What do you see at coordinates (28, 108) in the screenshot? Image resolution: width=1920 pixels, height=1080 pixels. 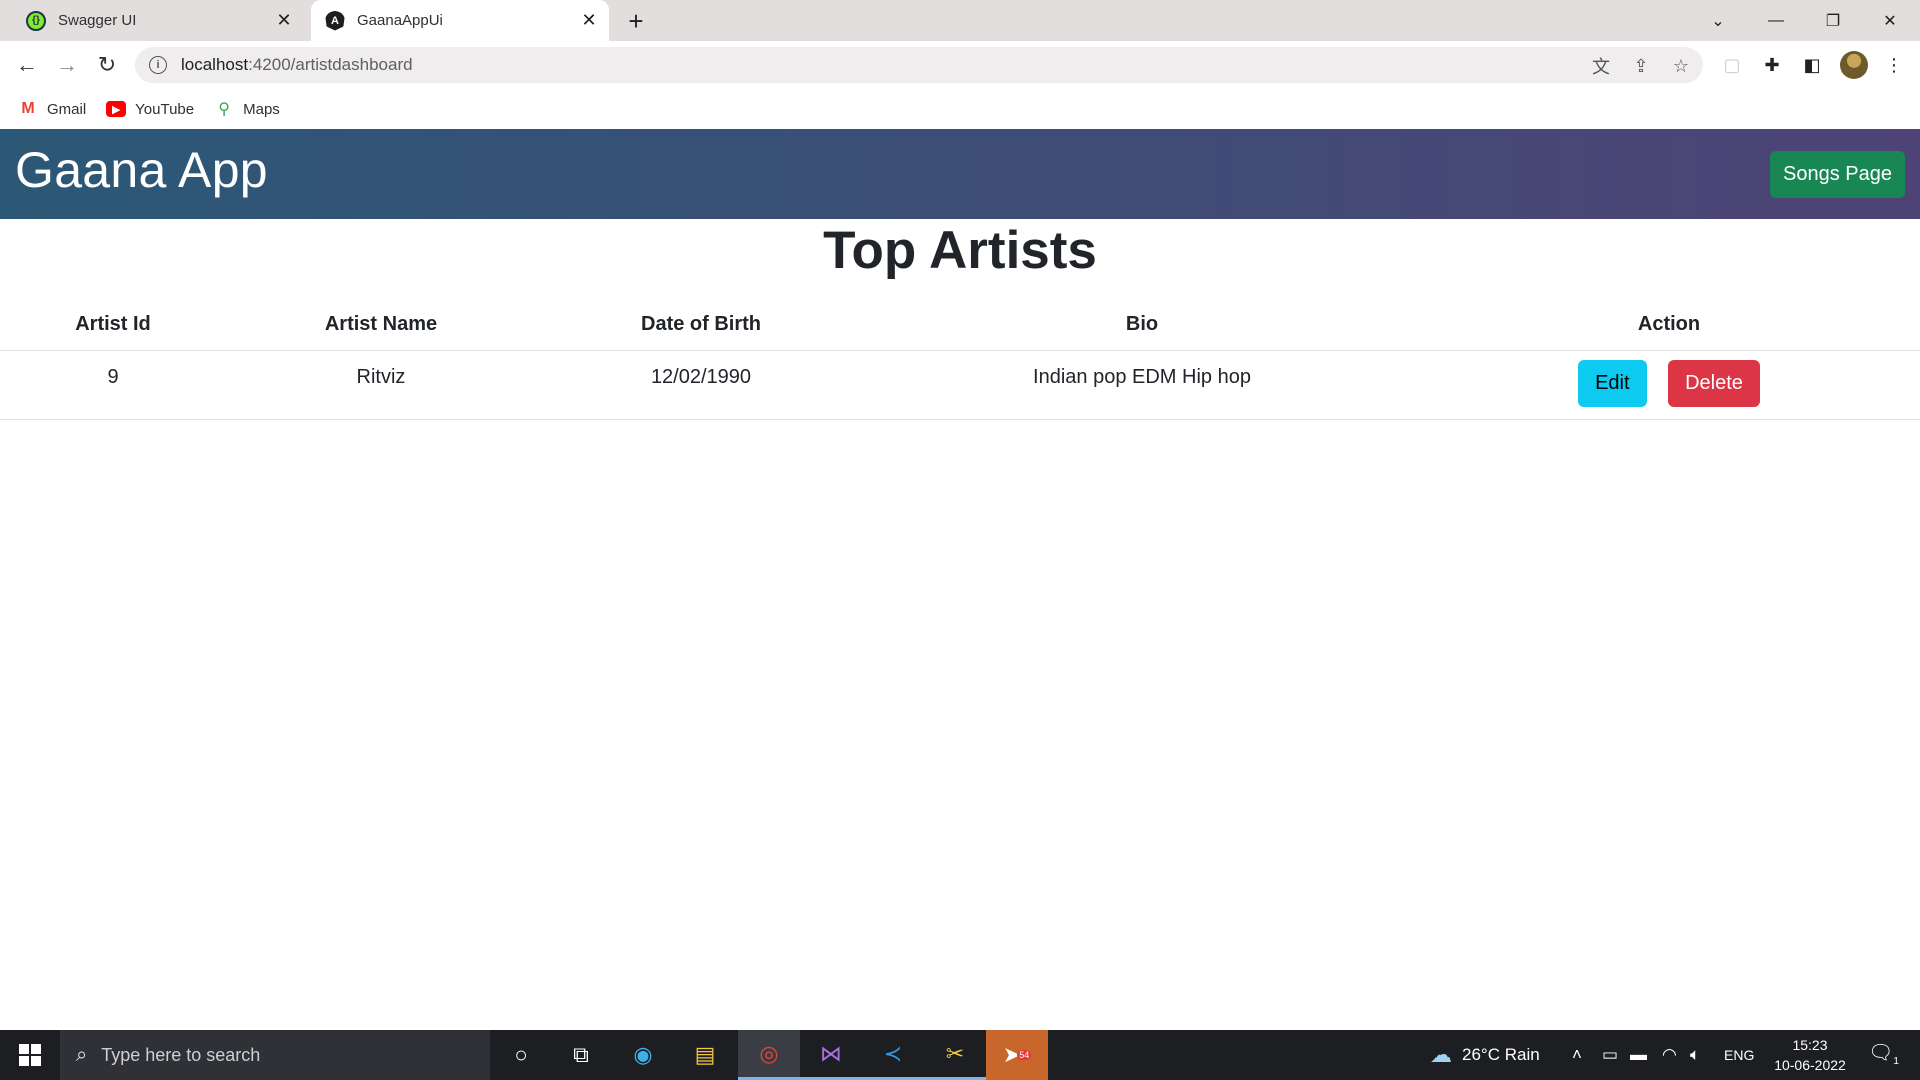 I see `gmail-icon: M` at bounding box center [28, 108].